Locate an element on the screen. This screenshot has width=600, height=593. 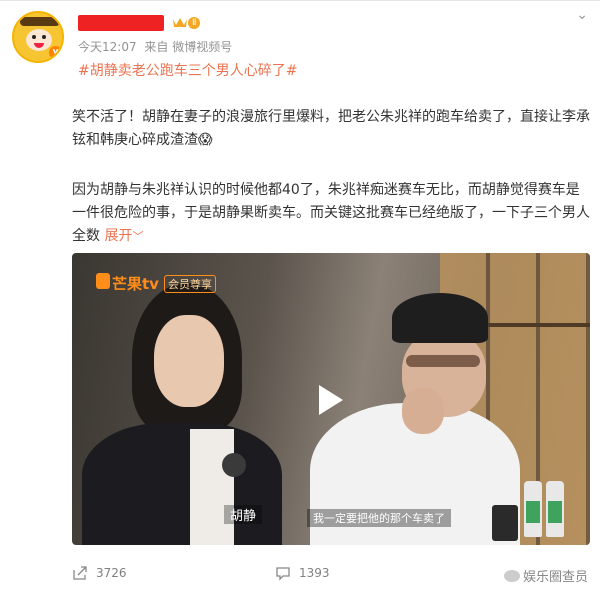
post-meta: 今天12:07 来自 微博视频号 is located at coordinates (157, 46).